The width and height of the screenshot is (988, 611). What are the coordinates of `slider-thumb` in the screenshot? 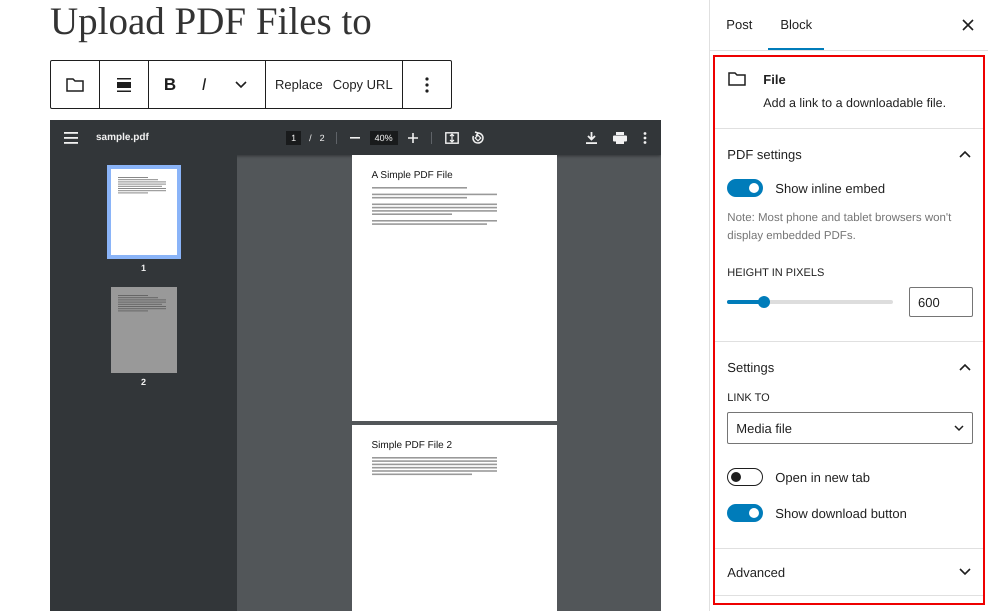 It's located at (764, 302).